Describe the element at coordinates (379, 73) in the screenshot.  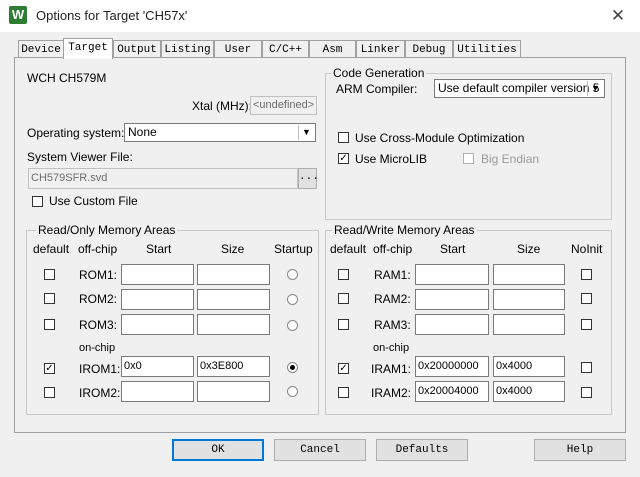
I see `code-generation-title: Code Generation` at that location.